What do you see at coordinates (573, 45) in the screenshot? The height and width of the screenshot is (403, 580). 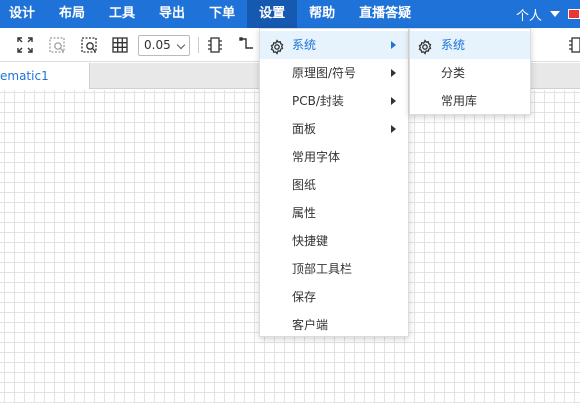 I see `more-tools-icon` at bounding box center [573, 45].